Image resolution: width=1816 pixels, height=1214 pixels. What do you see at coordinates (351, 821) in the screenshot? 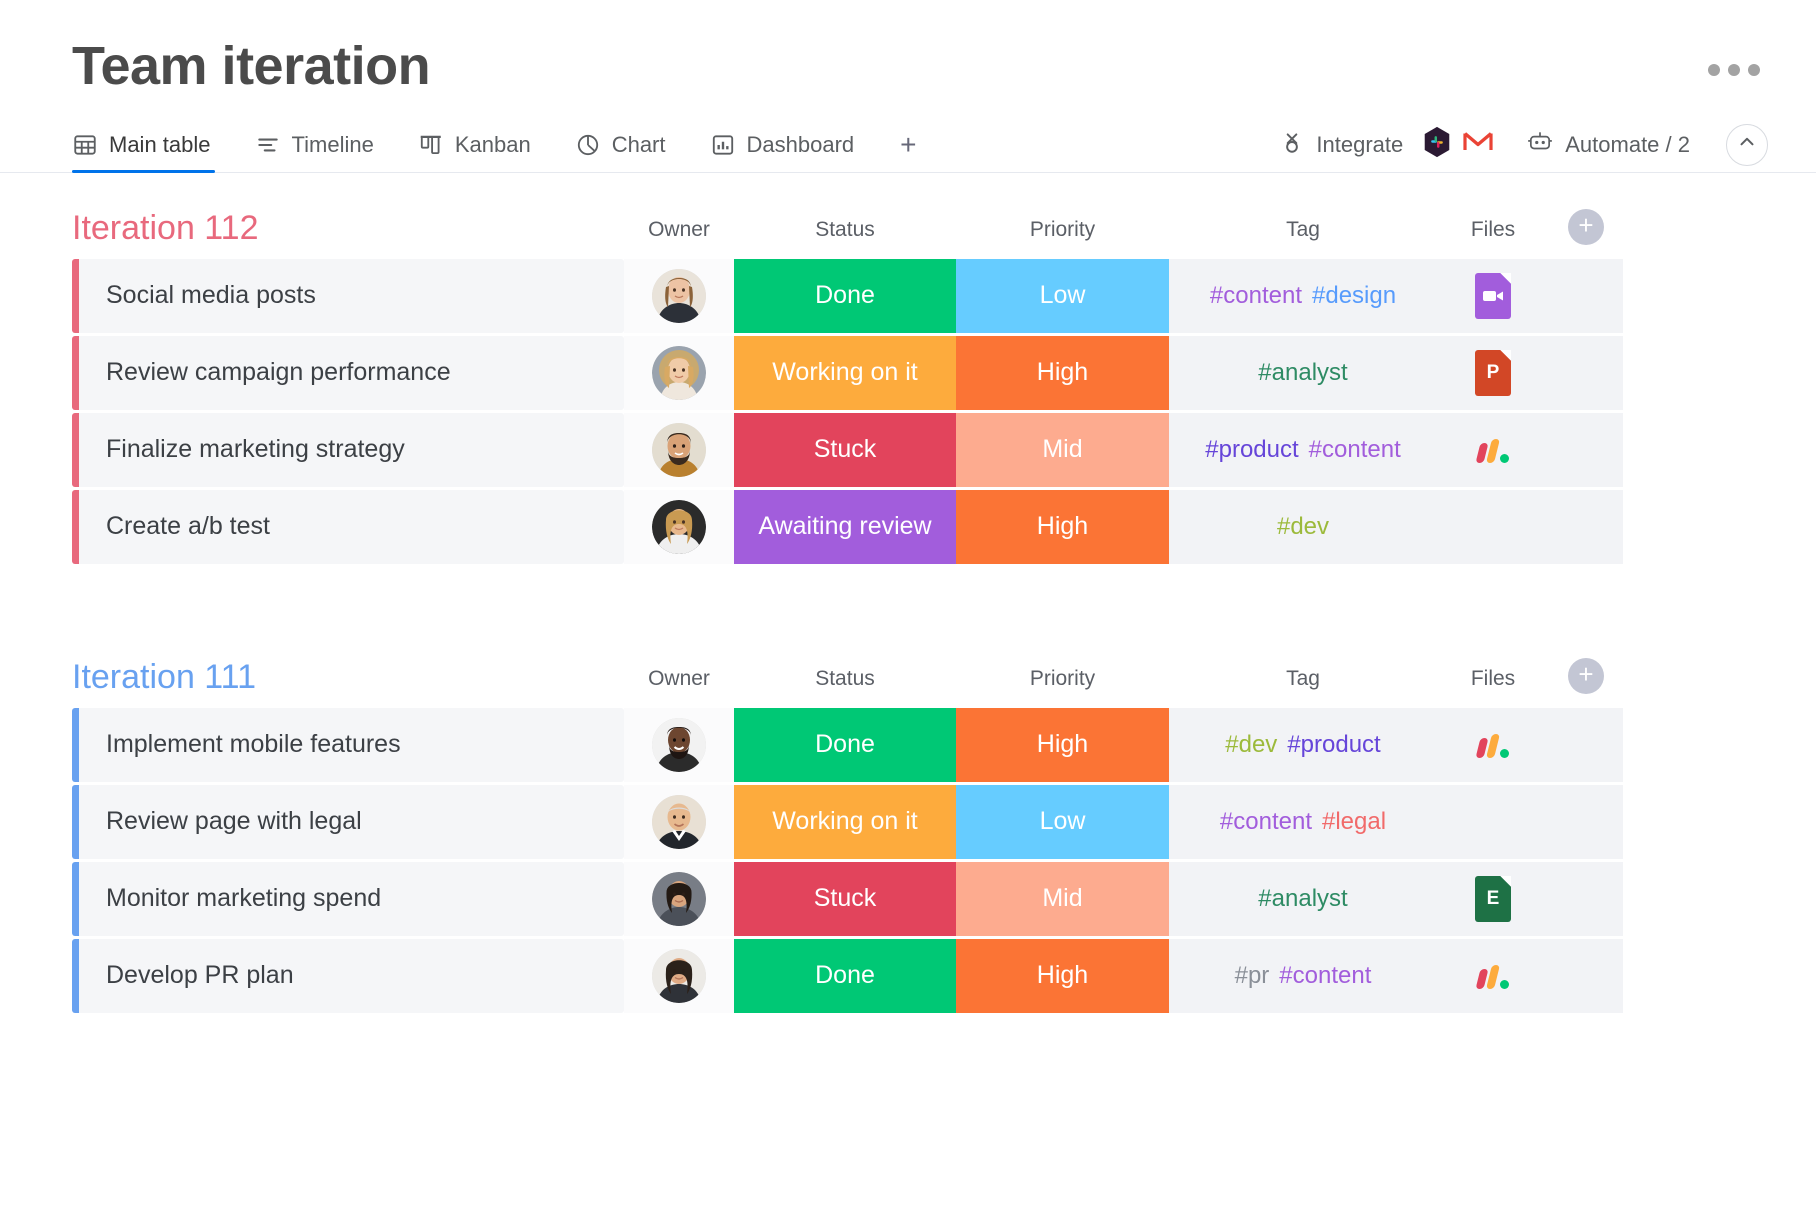
I see `row-title: Review page with legal` at bounding box center [351, 821].